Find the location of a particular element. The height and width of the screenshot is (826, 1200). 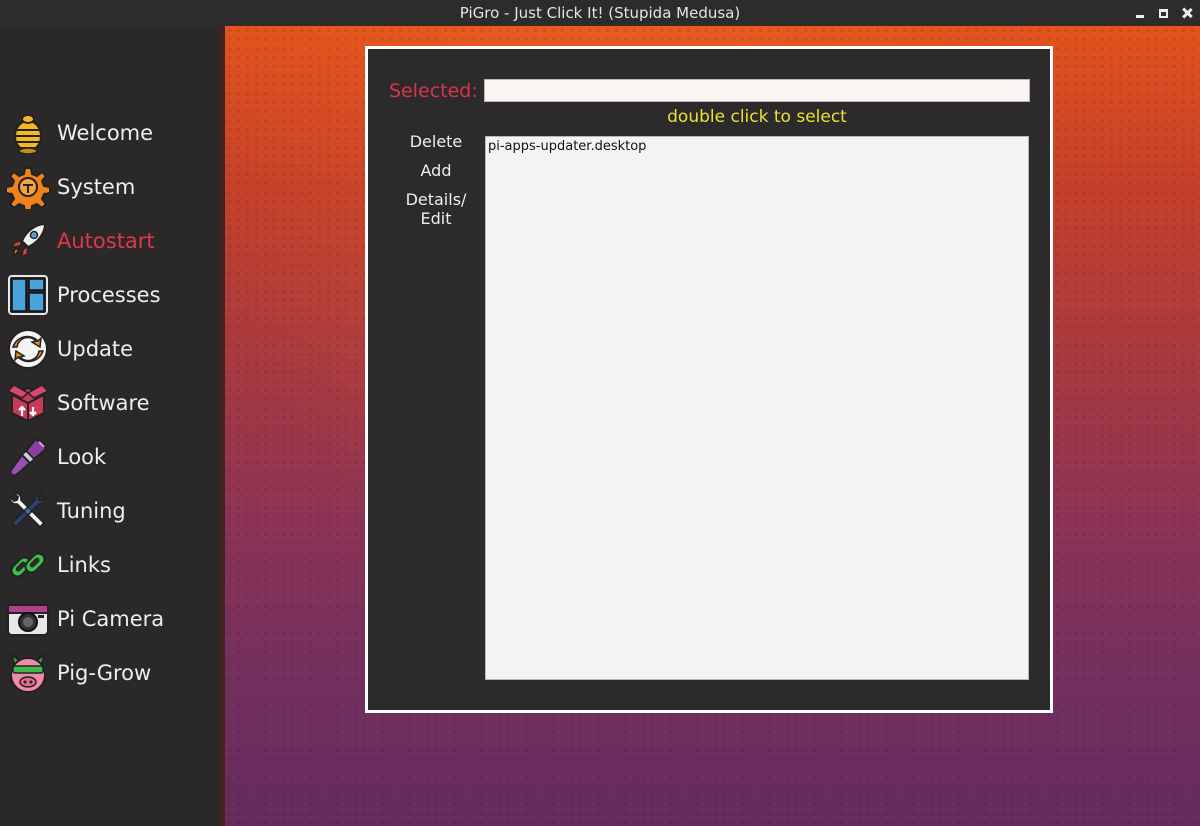

refresh-icon is located at coordinates (28, 349).